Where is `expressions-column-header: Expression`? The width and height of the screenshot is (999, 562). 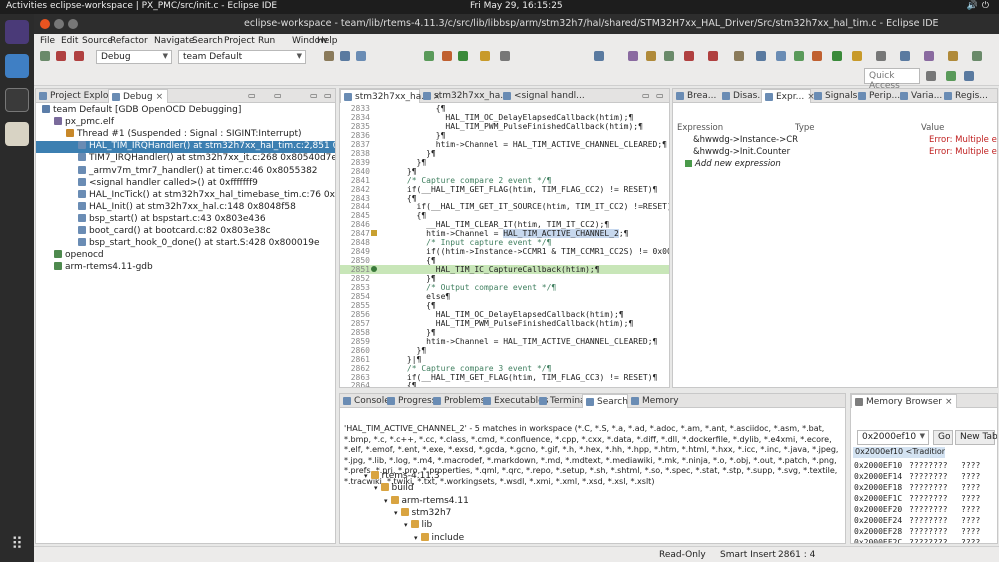
expressions-column-header: Expression is located at coordinates (700, 128).